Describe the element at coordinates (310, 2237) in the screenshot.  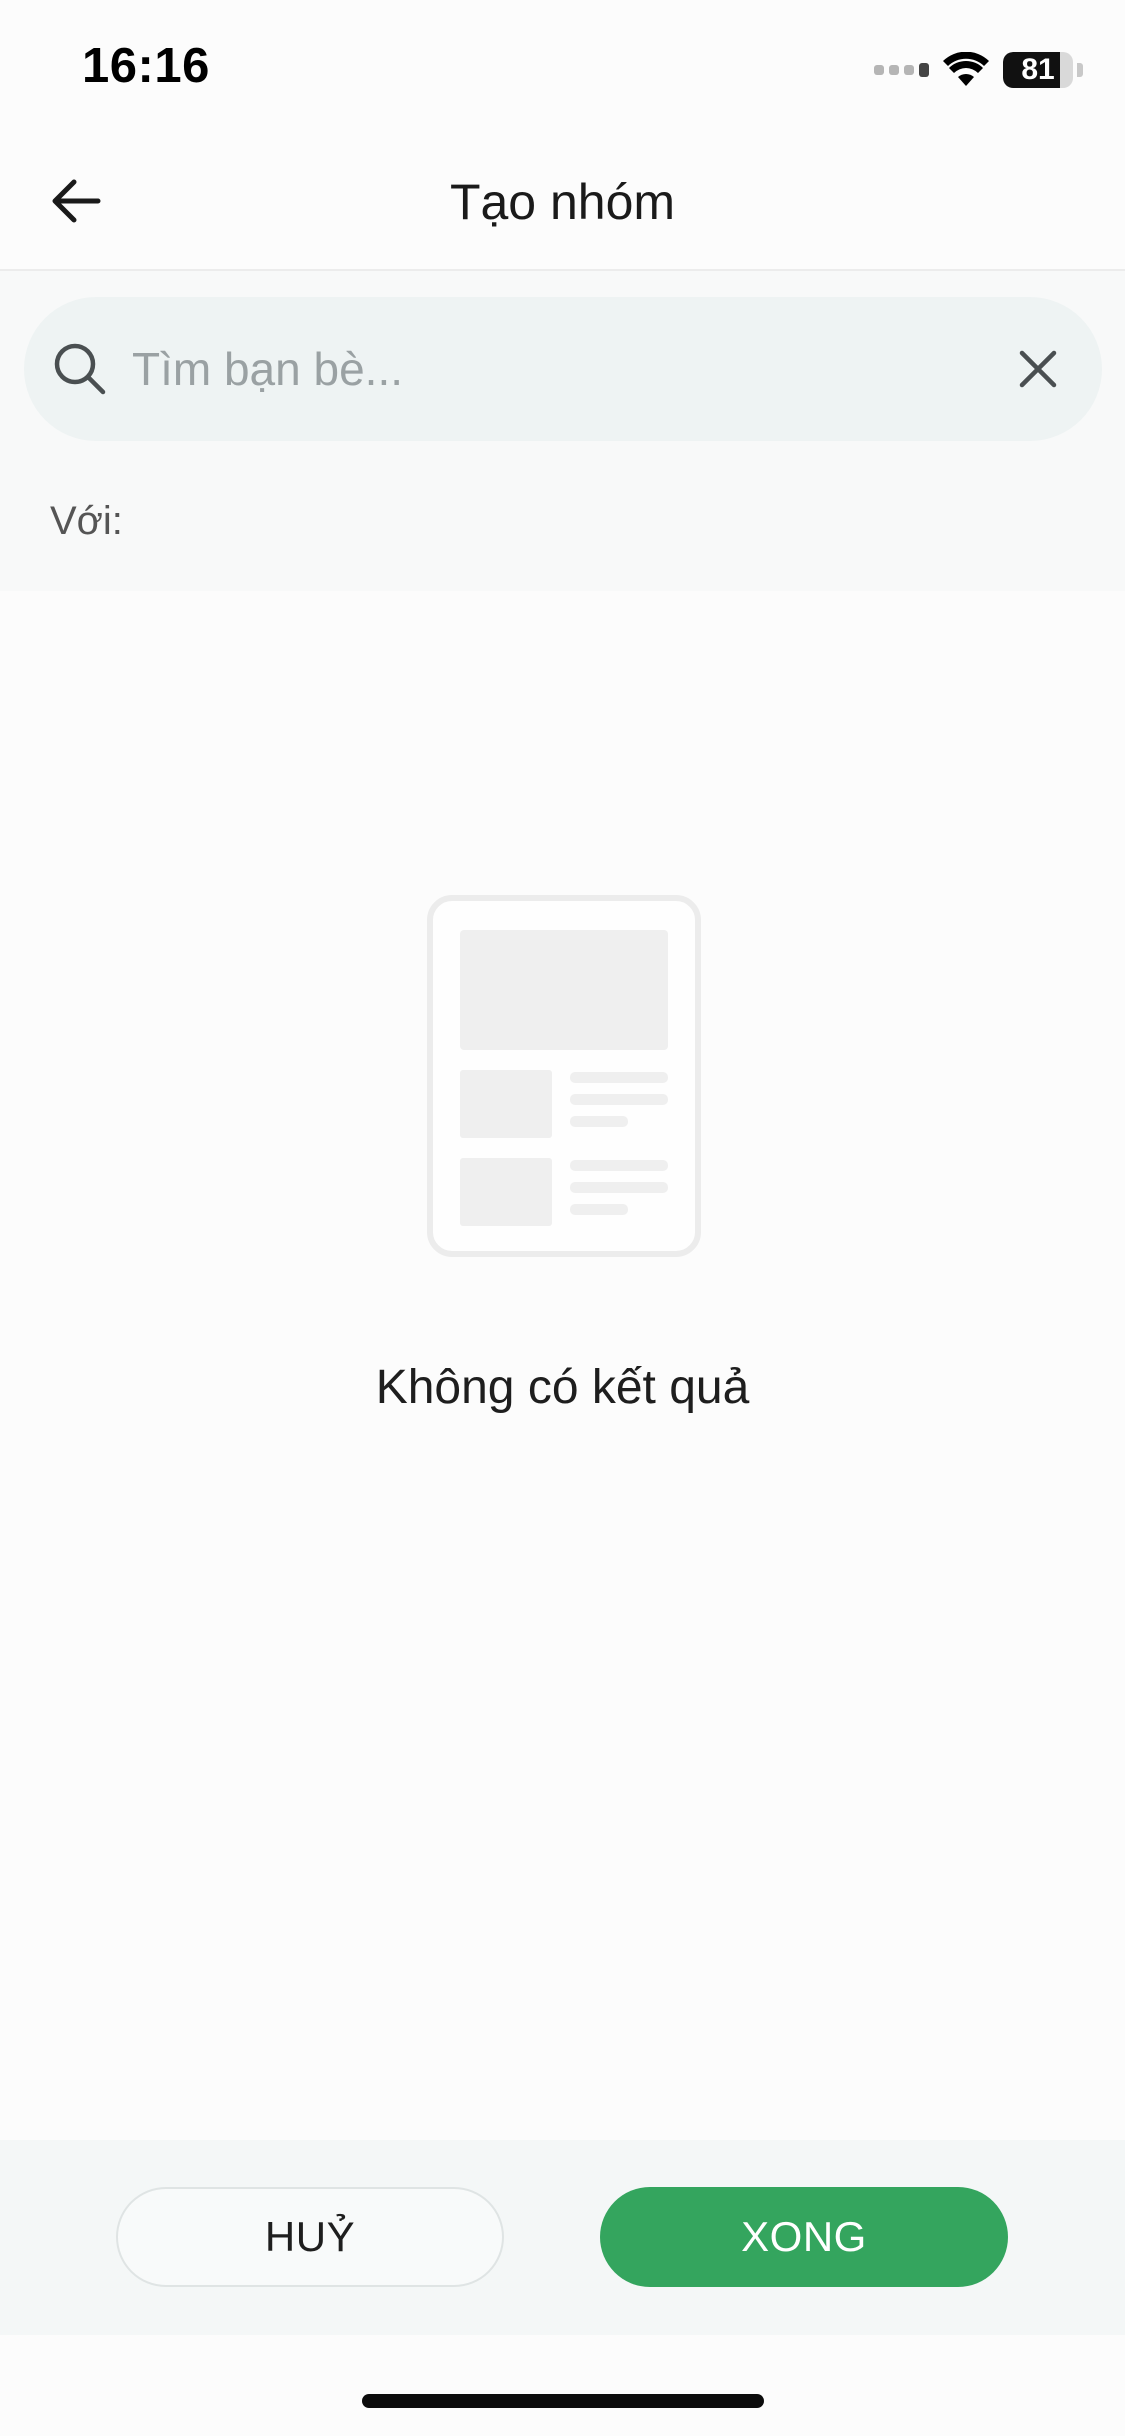
I see `cancel-button: HUỶ` at that location.